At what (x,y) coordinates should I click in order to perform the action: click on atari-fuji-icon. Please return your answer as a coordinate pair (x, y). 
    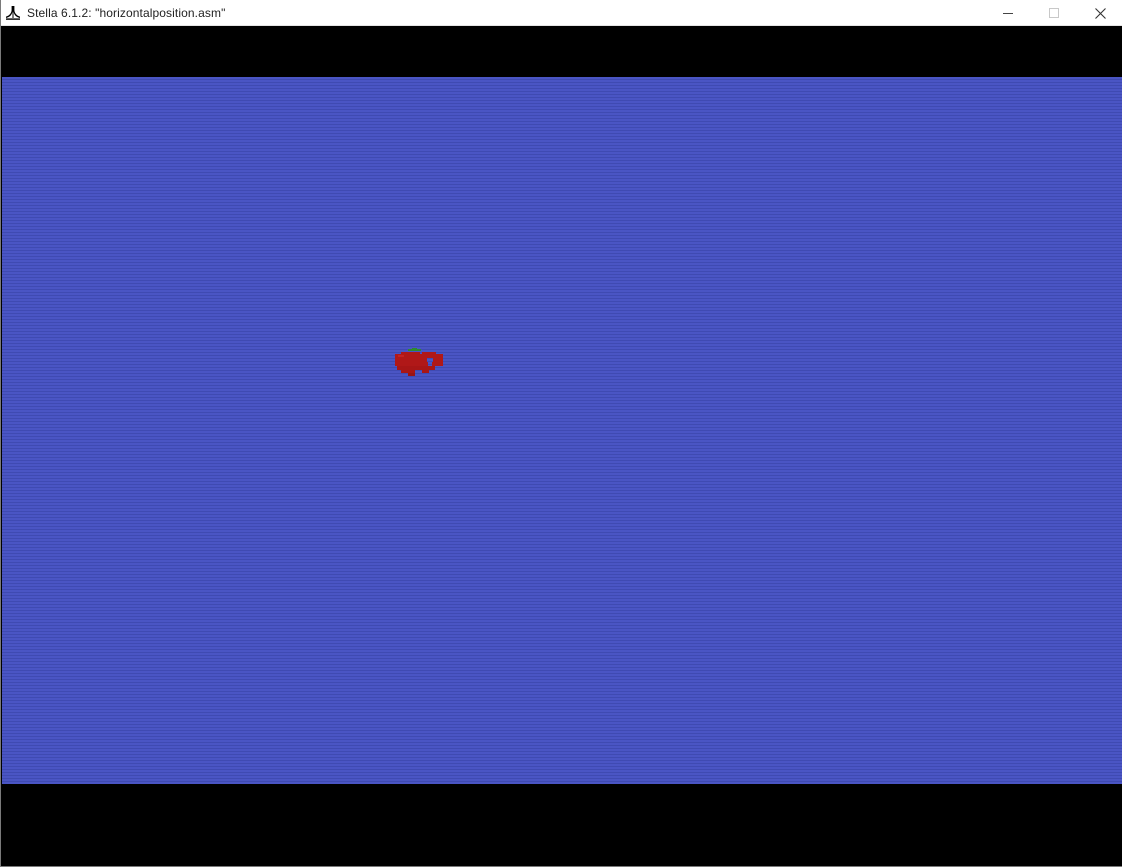
    Looking at the image, I should click on (13, 13).